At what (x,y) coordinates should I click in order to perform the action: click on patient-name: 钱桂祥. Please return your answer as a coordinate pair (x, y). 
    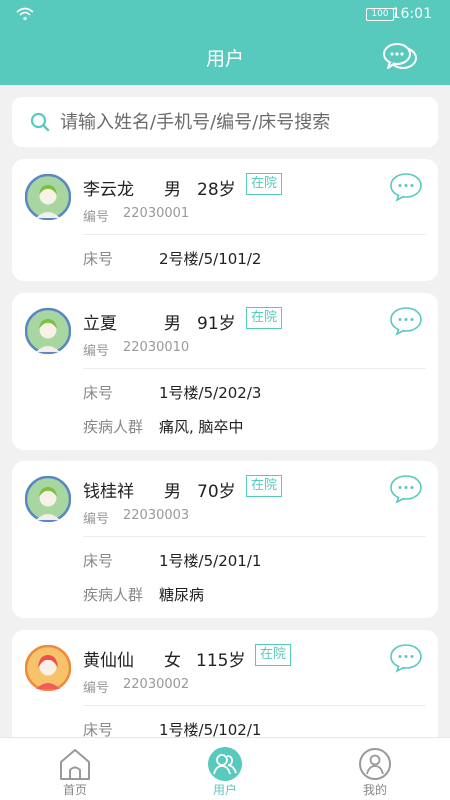
    Looking at the image, I should click on (108, 492).